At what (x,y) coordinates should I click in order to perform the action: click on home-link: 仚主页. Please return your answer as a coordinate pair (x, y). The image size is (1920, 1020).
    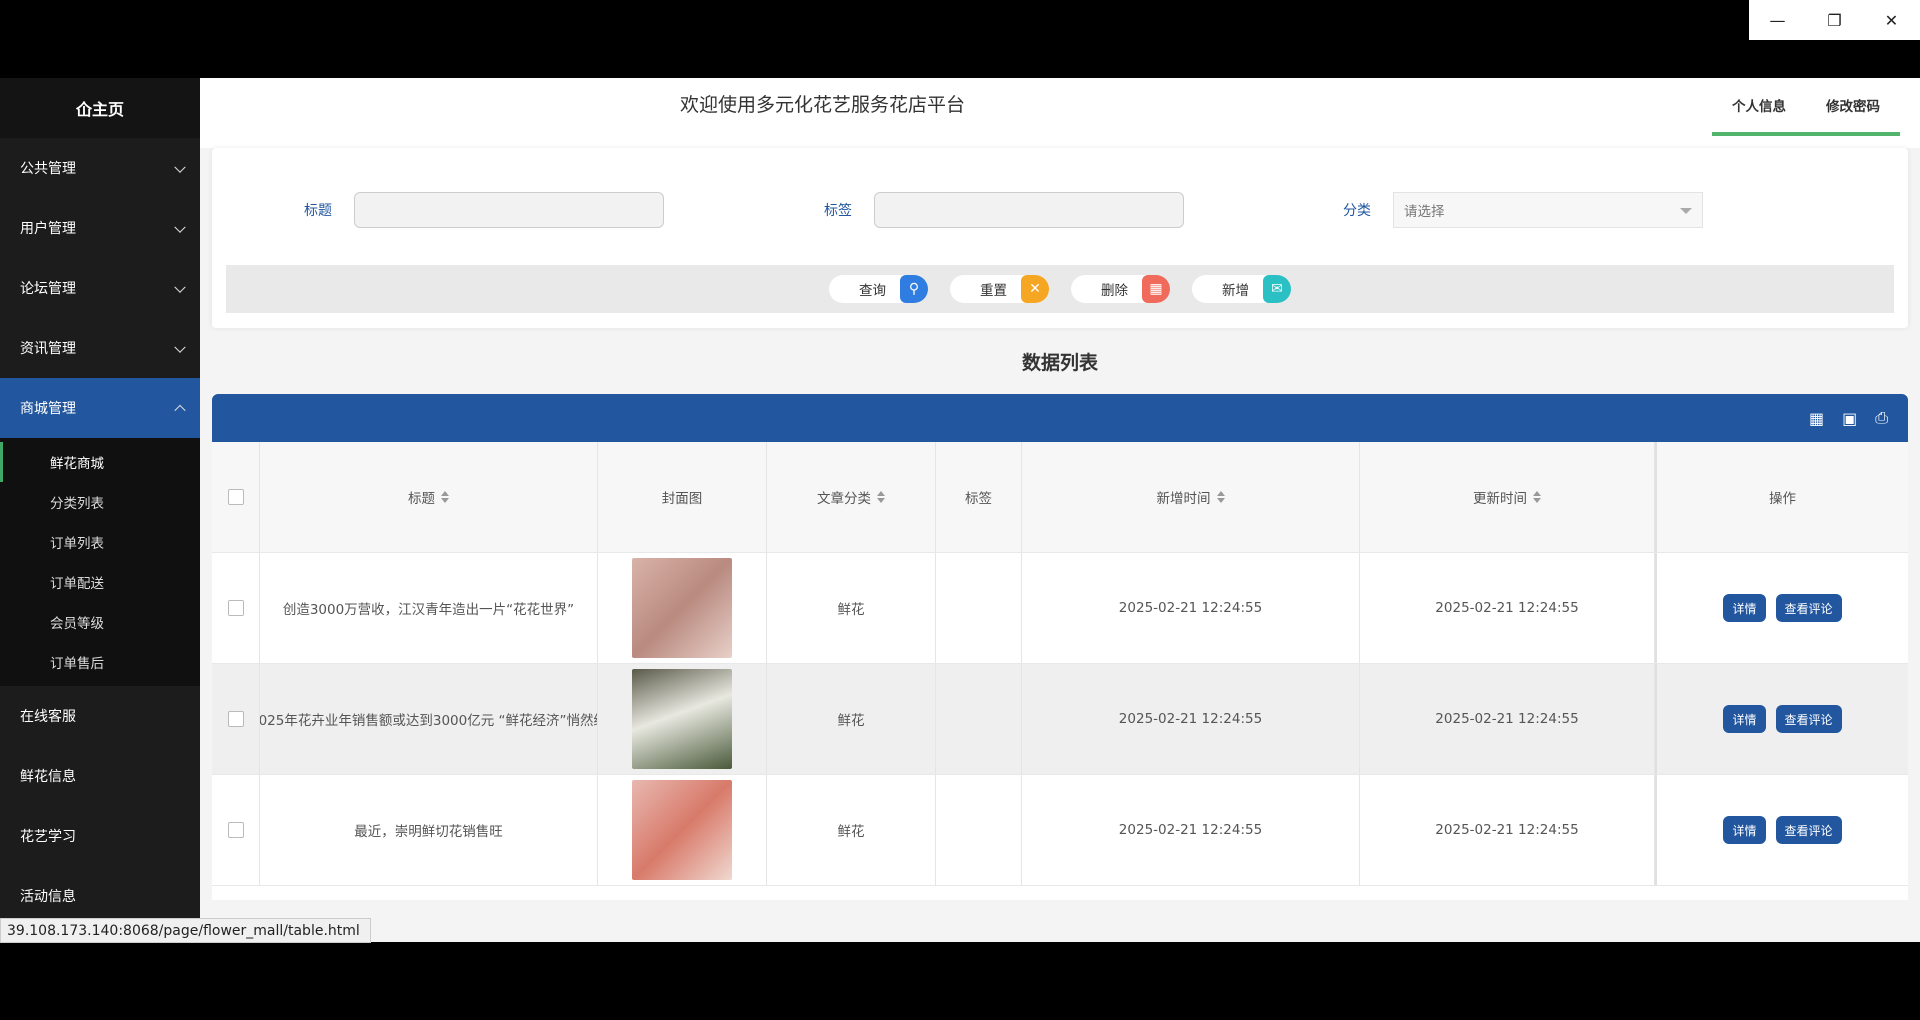
    Looking at the image, I should click on (100, 108).